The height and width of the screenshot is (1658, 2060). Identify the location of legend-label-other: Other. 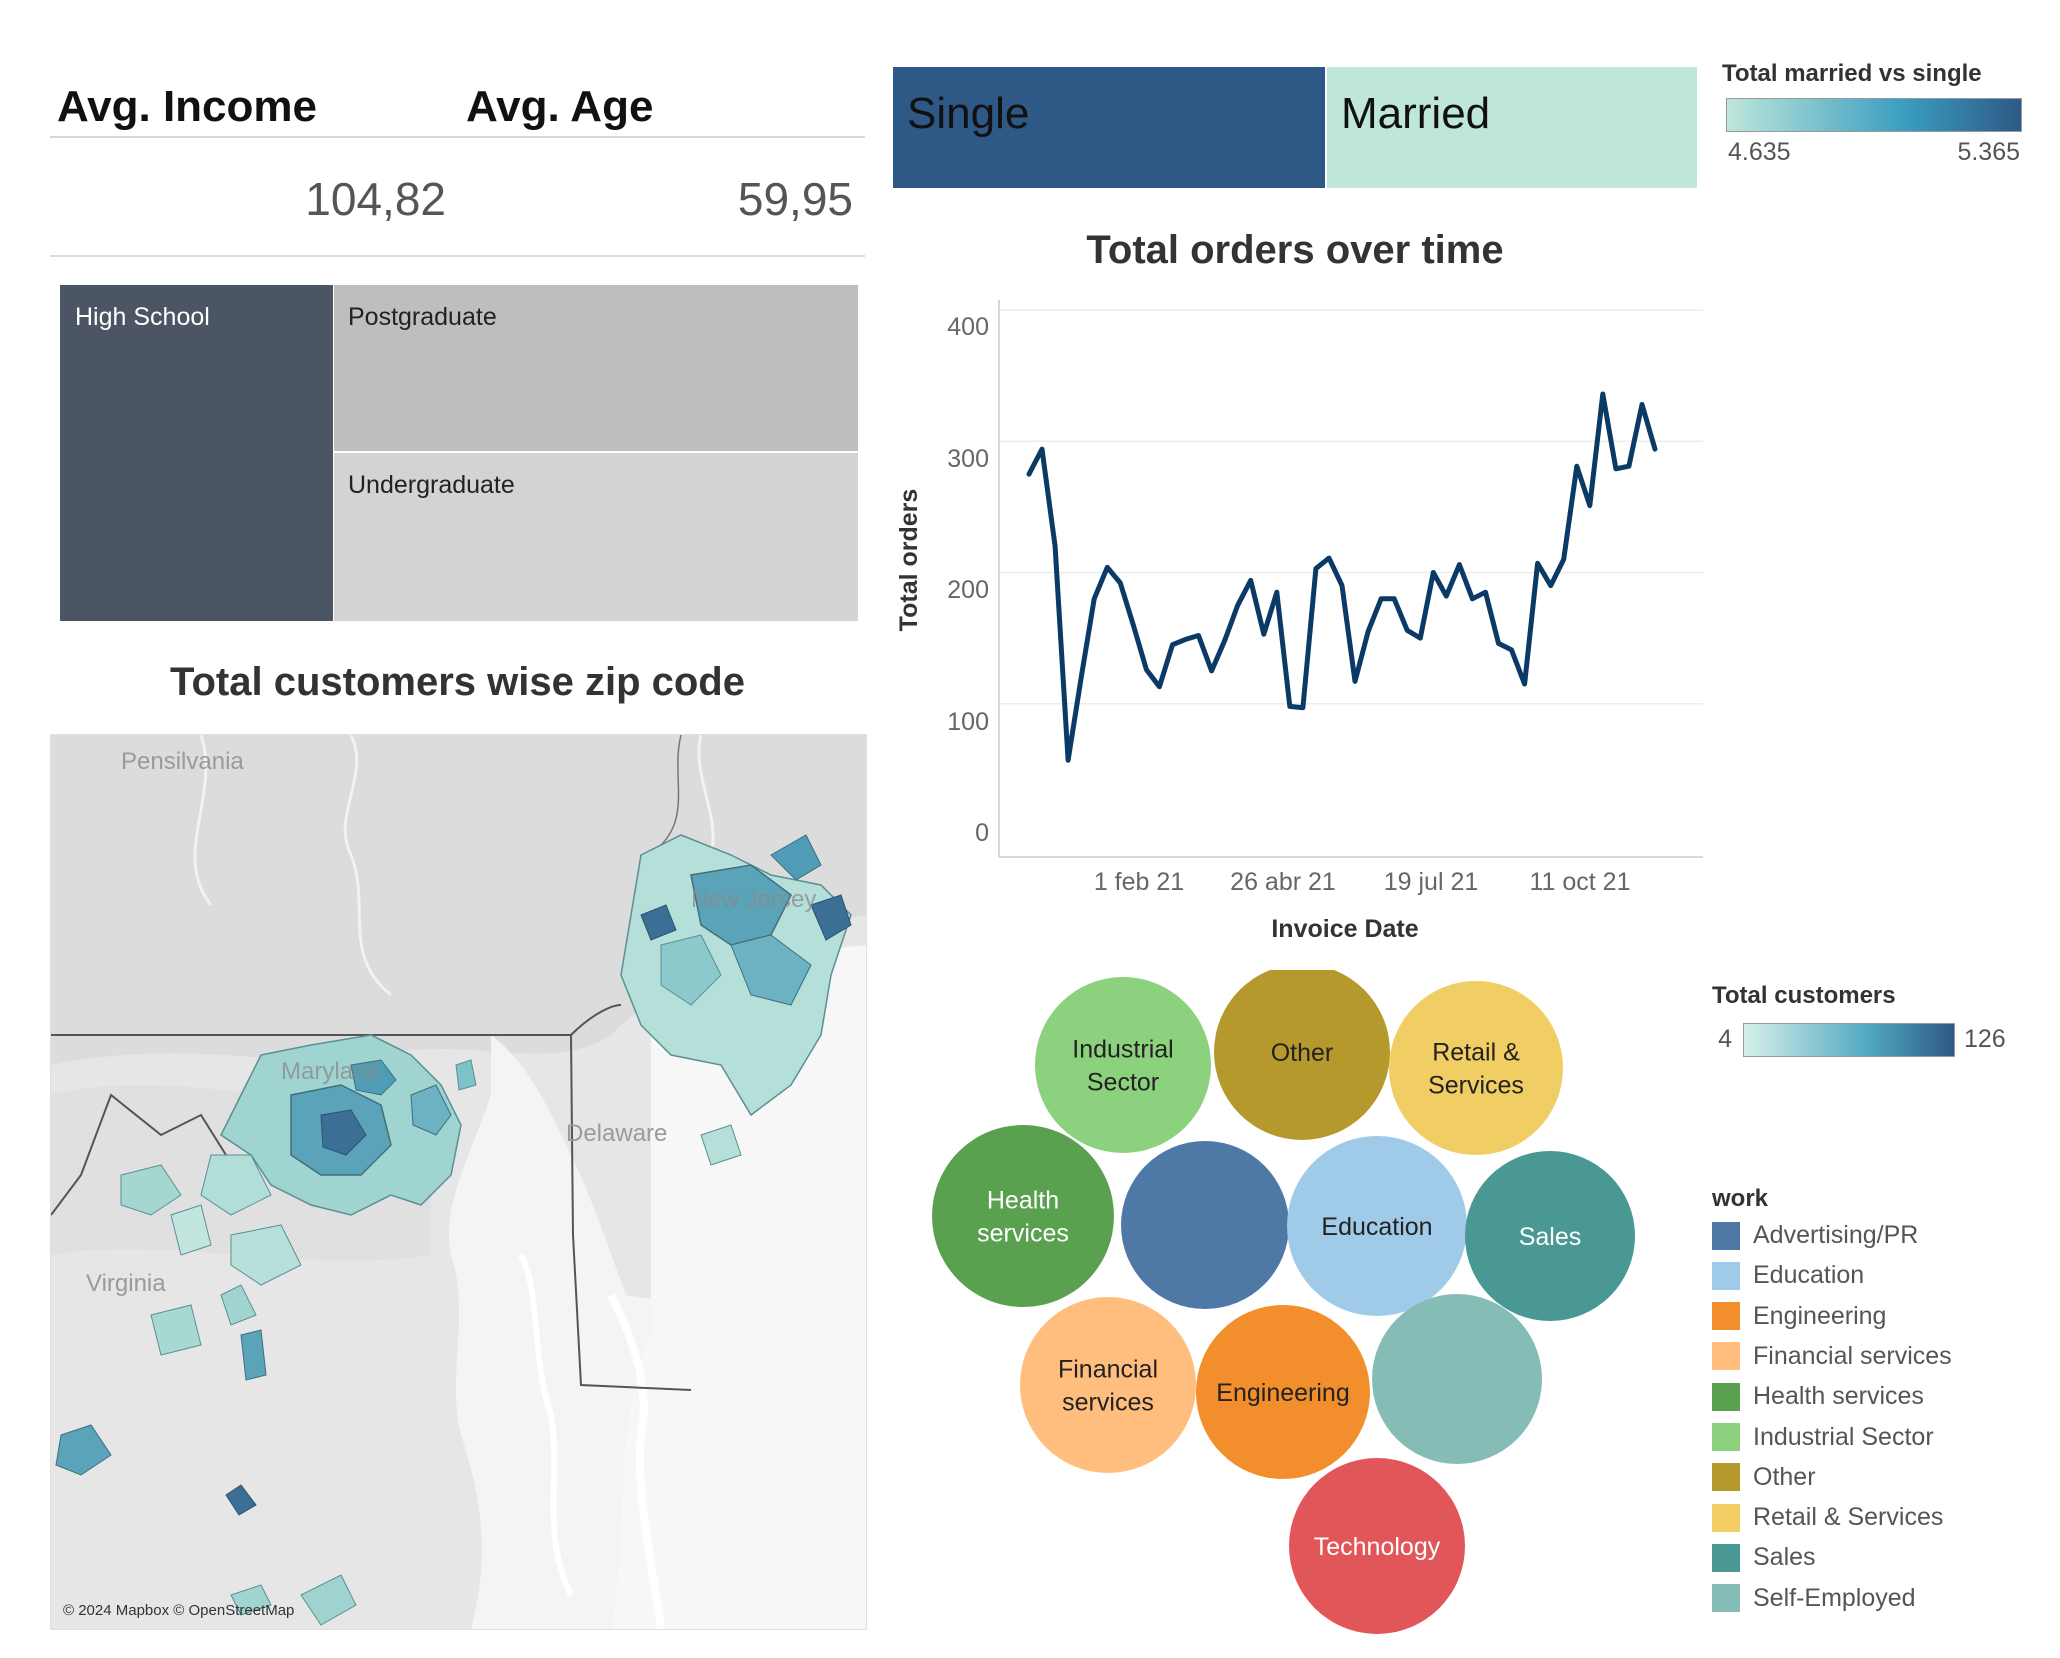
(1784, 1476).